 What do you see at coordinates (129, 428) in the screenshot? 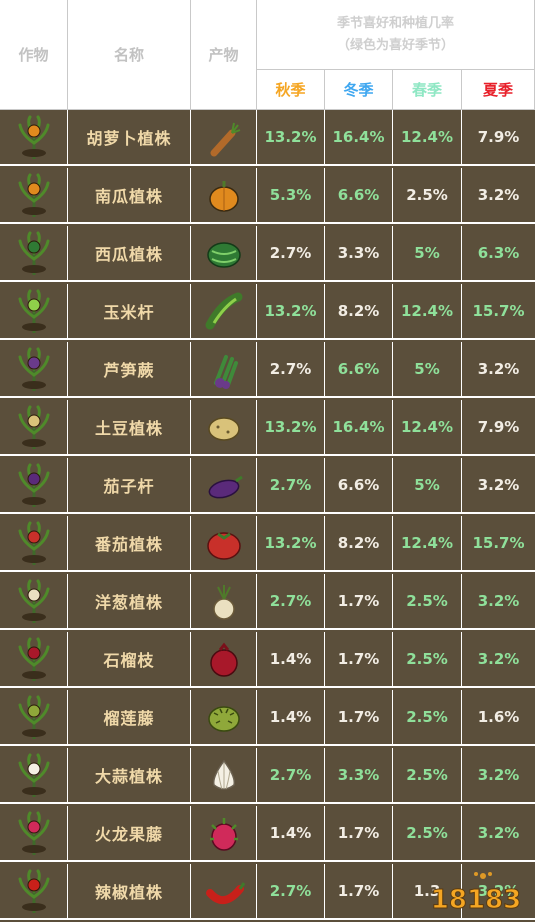
I see `crop-name: 土豆植株` at bounding box center [129, 428].